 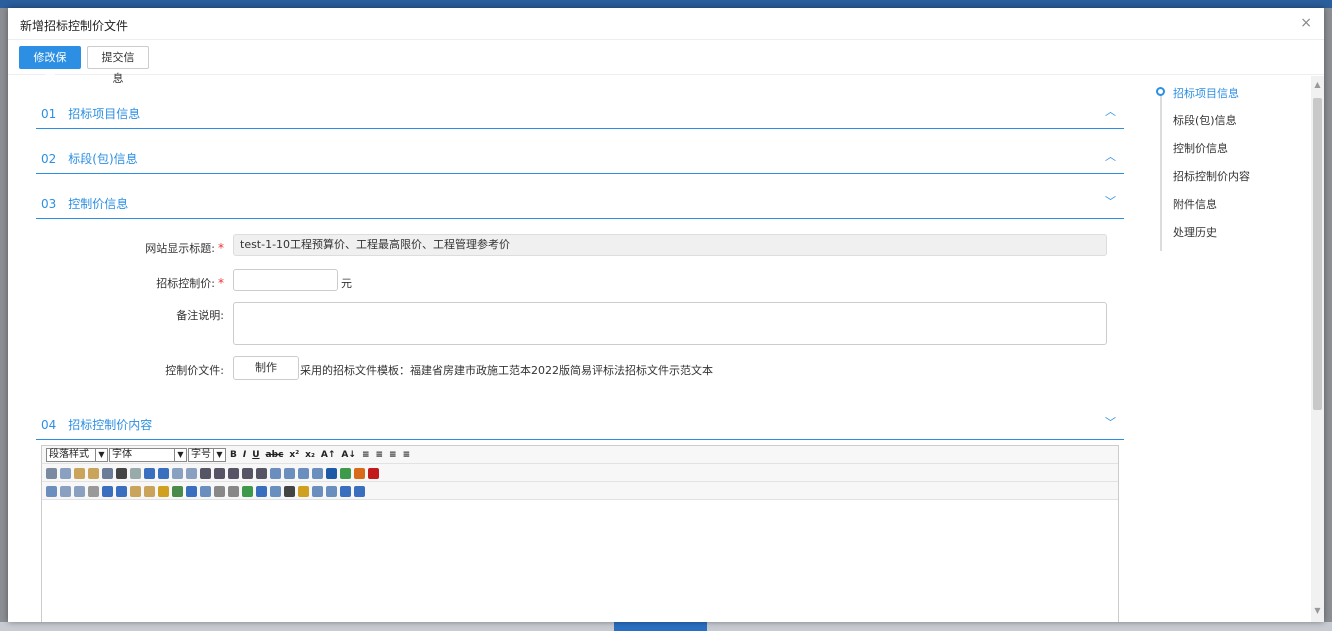 What do you see at coordinates (1317, 612) in the screenshot?
I see `scroll-down-icon: ▼` at bounding box center [1317, 612].